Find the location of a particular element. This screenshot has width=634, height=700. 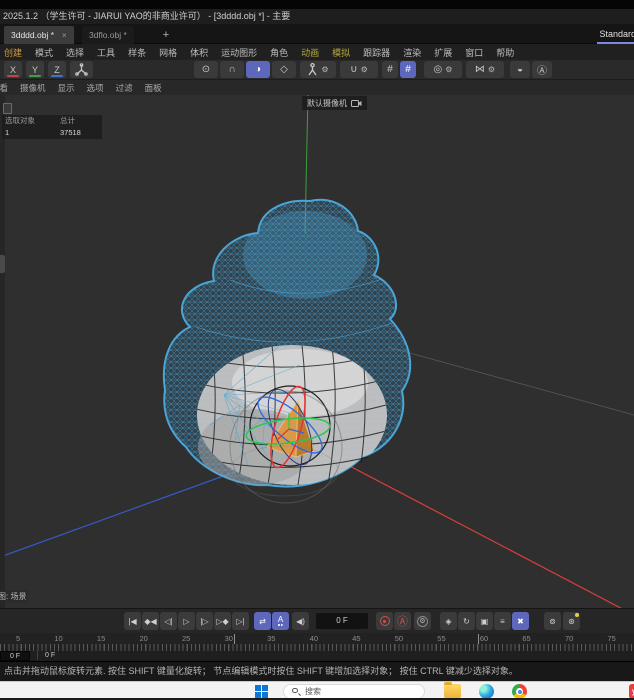

dome-icon: ◒ is located at coordinates (520, 69).